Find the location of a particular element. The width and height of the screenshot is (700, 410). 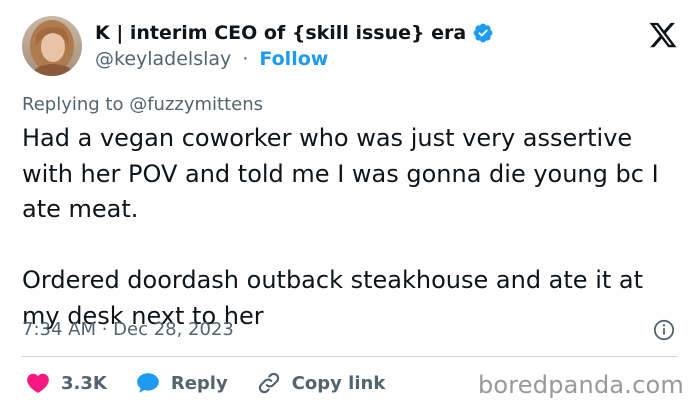

like-button: 3.3K is located at coordinates (66, 383).